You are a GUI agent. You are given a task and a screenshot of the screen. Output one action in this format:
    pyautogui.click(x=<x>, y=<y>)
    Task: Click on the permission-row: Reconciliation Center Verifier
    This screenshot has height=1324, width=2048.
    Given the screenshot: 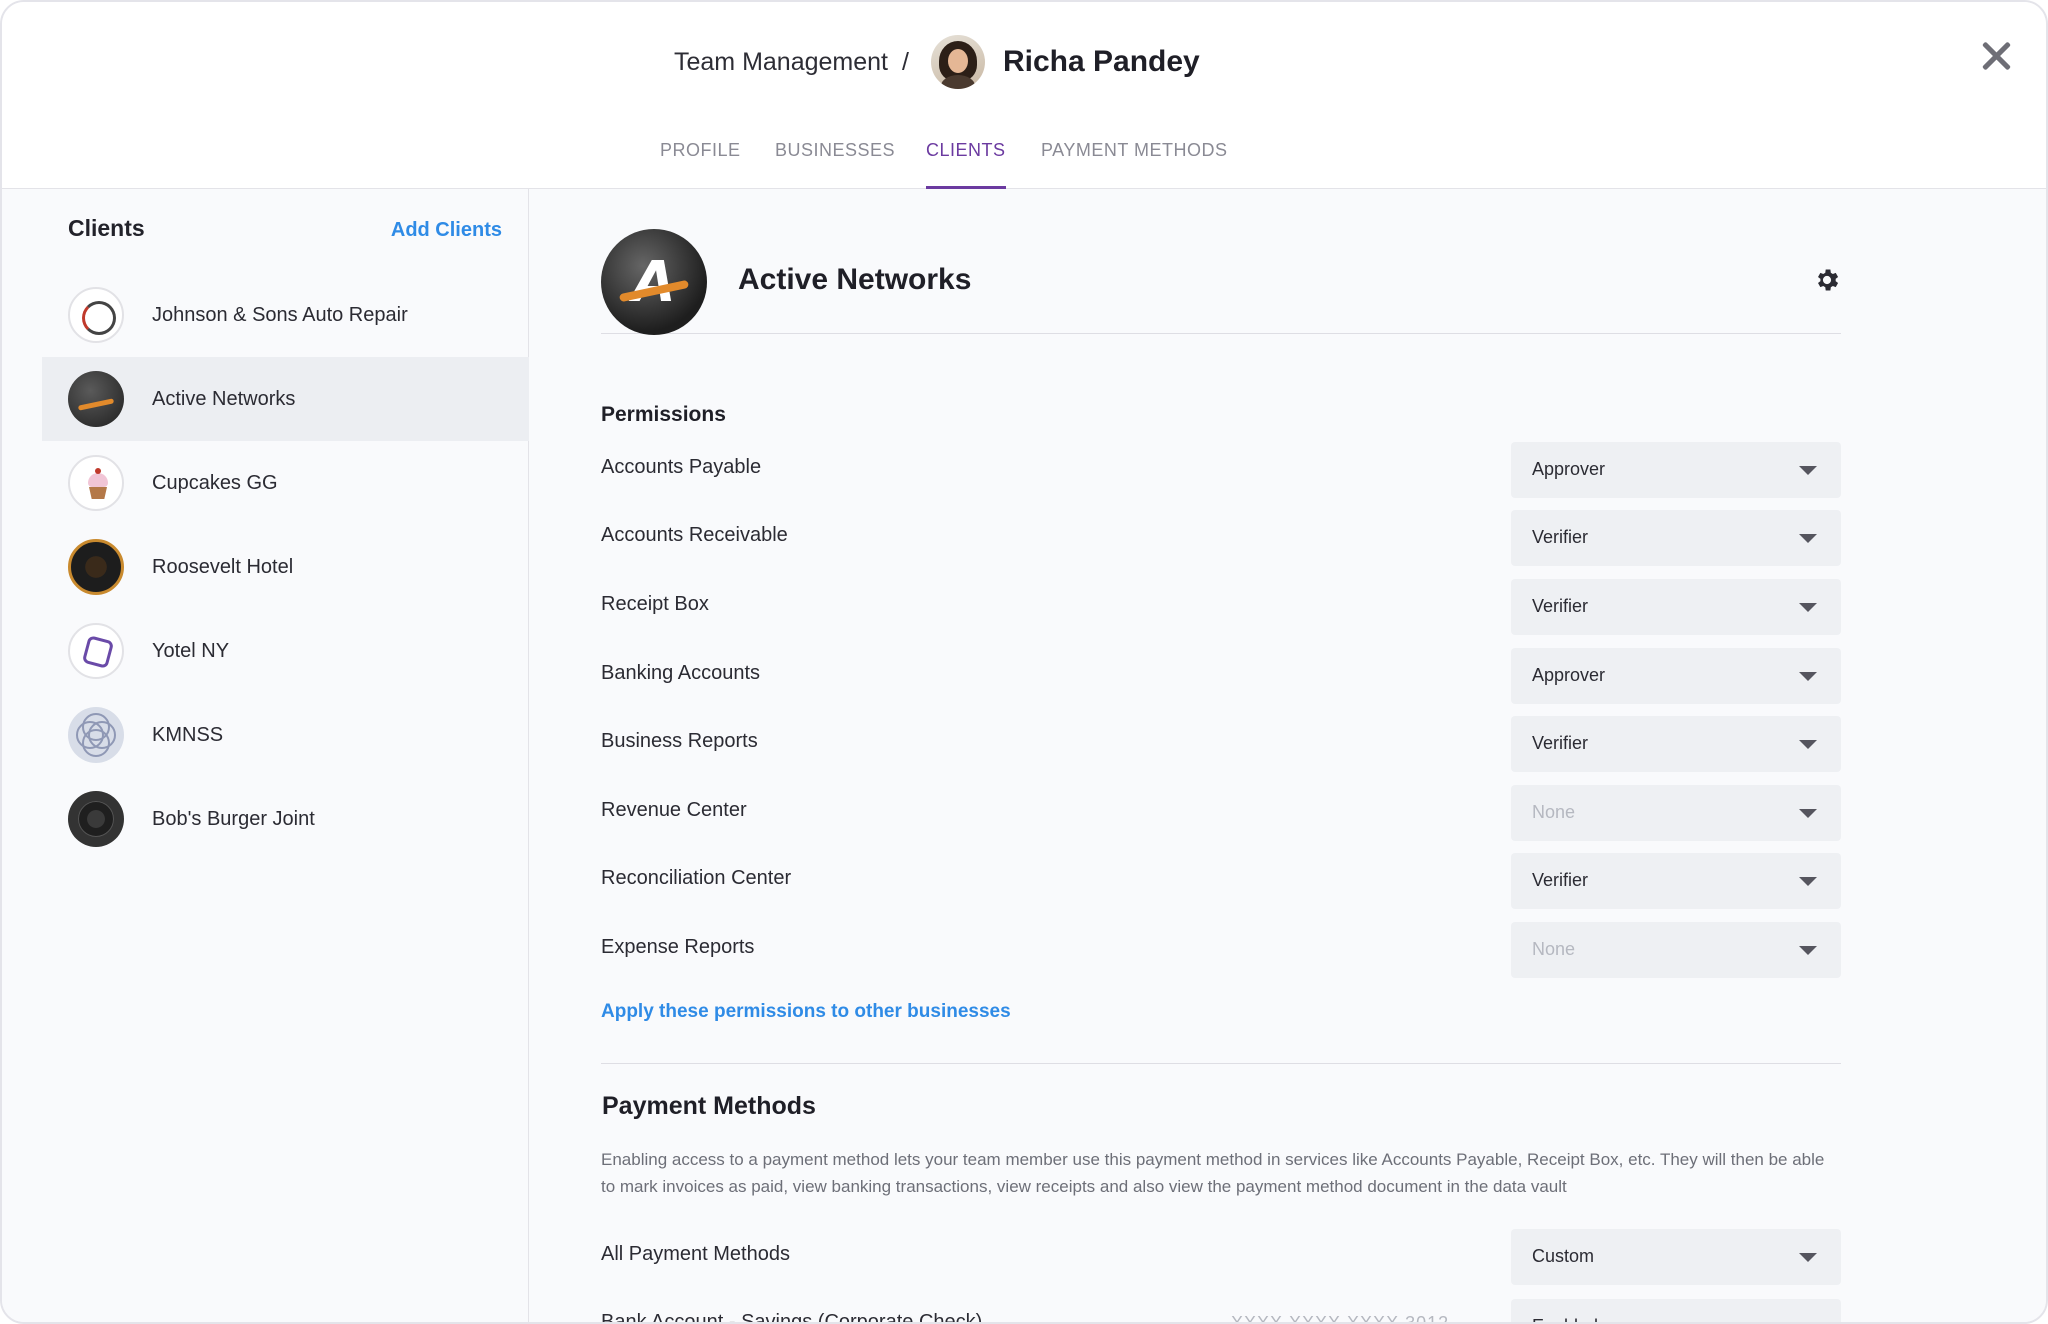 What is the action you would take?
    pyautogui.click(x=1221, y=881)
    